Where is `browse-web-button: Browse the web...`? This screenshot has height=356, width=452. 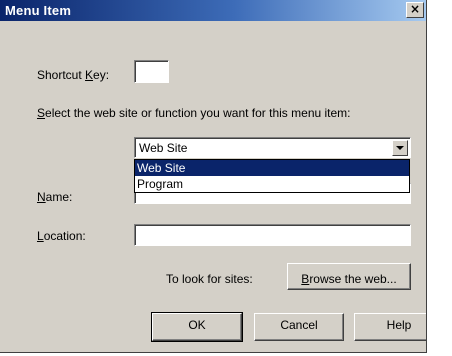
browse-web-button: Browse the web... is located at coordinates (349, 276).